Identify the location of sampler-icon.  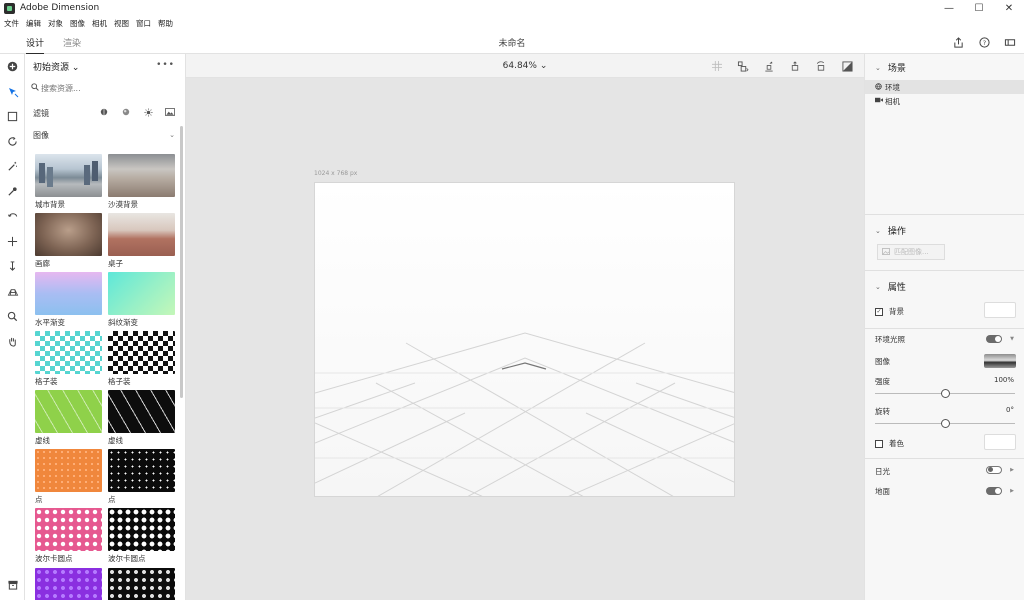
(12, 191).